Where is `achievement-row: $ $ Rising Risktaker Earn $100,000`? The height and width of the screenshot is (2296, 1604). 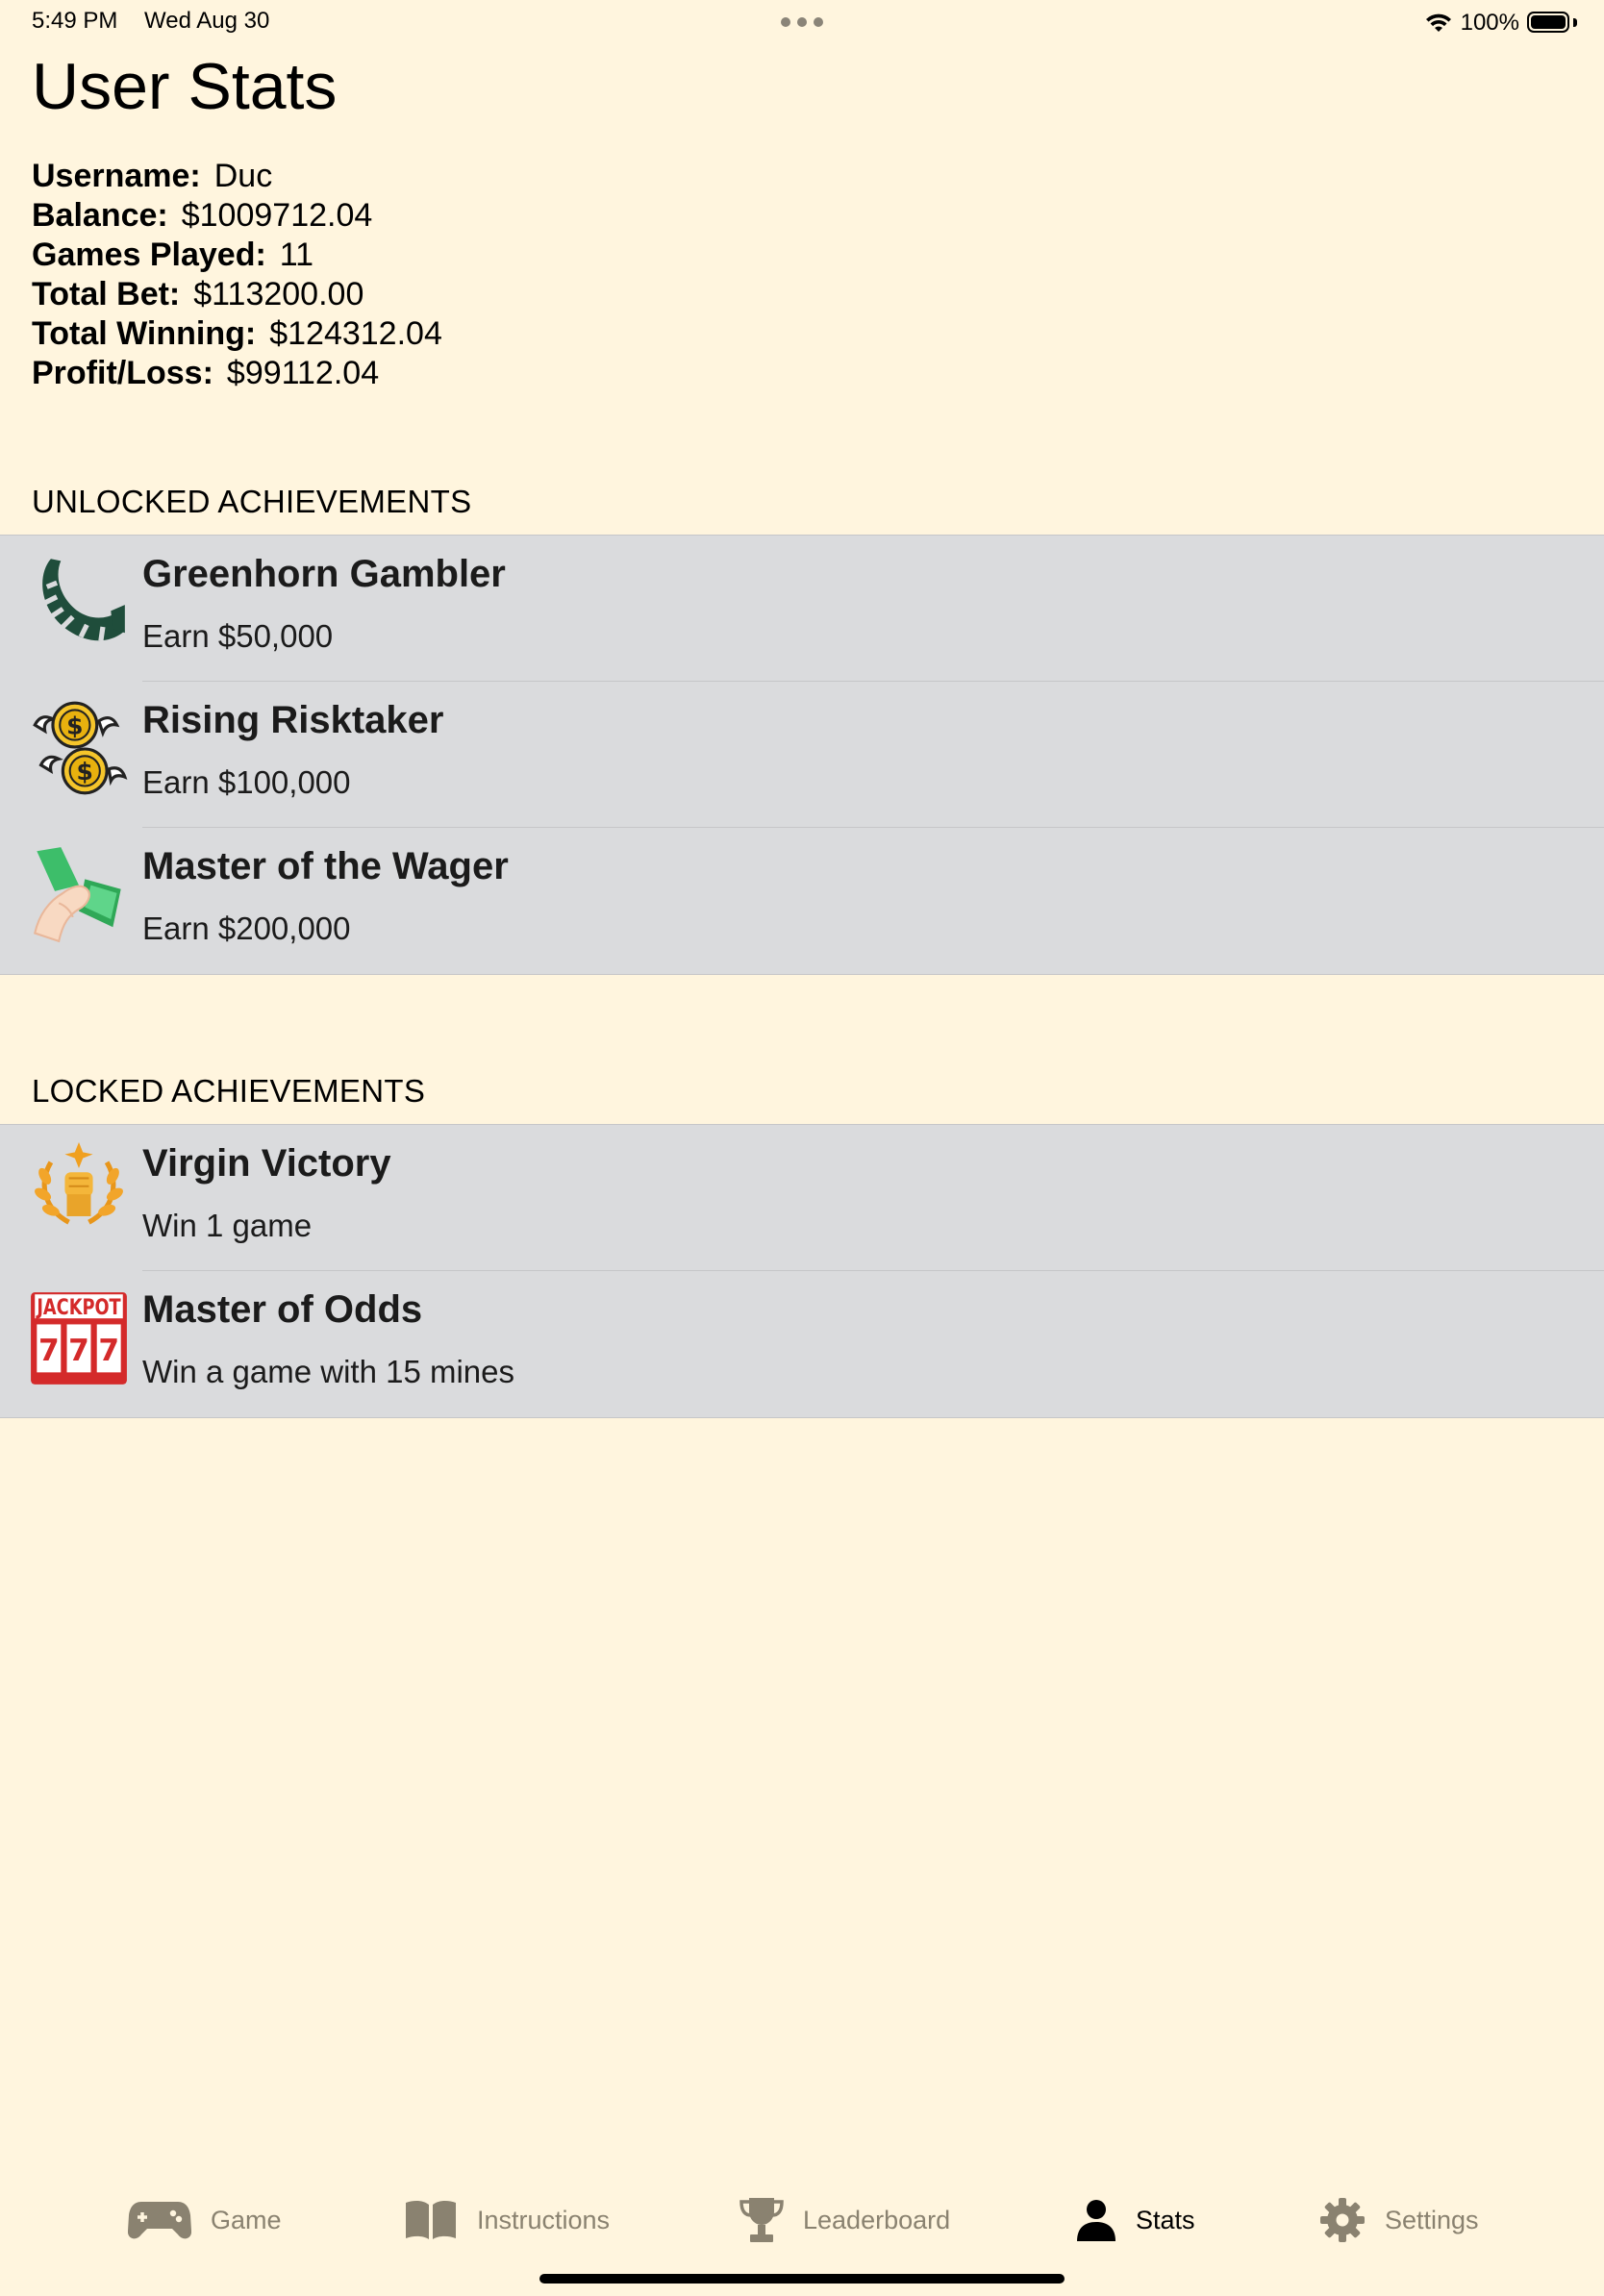
achievement-row: $ $ Rising Risktaker Earn $100,000 is located at coordinates (802, 755).